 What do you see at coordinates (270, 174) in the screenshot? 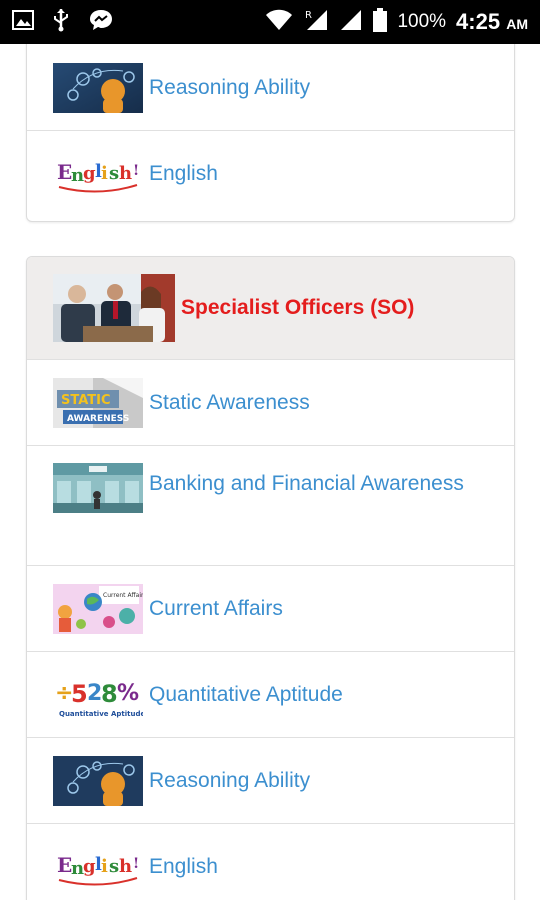
I see `list-item-english: E n g l i s h ! English` at bounding box center [270, 174].